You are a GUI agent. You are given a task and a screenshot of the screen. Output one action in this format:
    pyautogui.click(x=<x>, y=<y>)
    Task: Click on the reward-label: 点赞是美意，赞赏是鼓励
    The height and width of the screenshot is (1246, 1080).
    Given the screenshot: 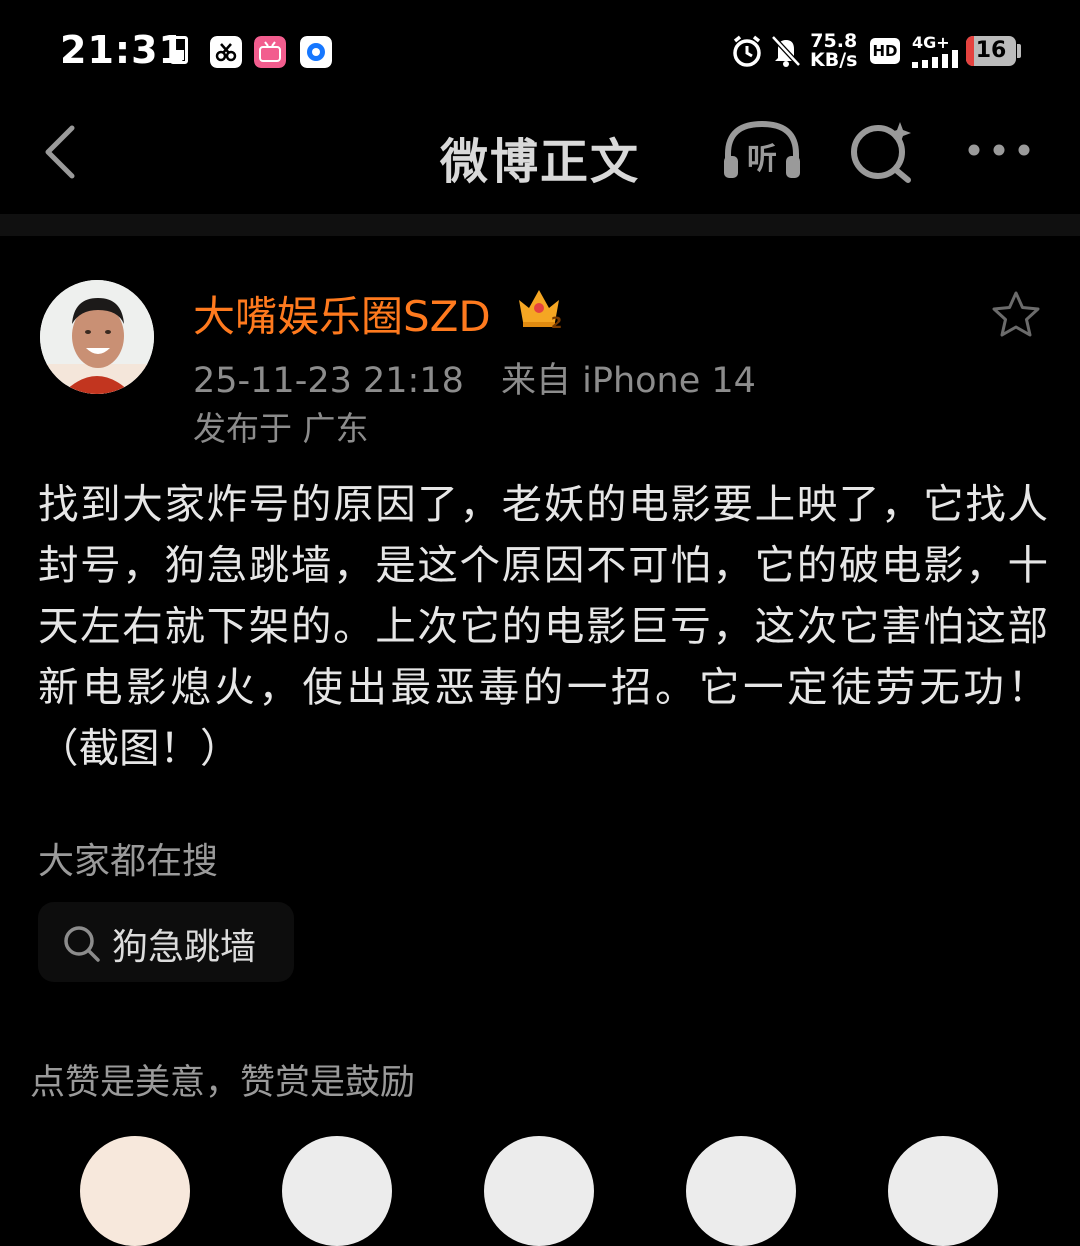 What is the action you would take?
    pyautogui.click(x=223, y=1083)
    